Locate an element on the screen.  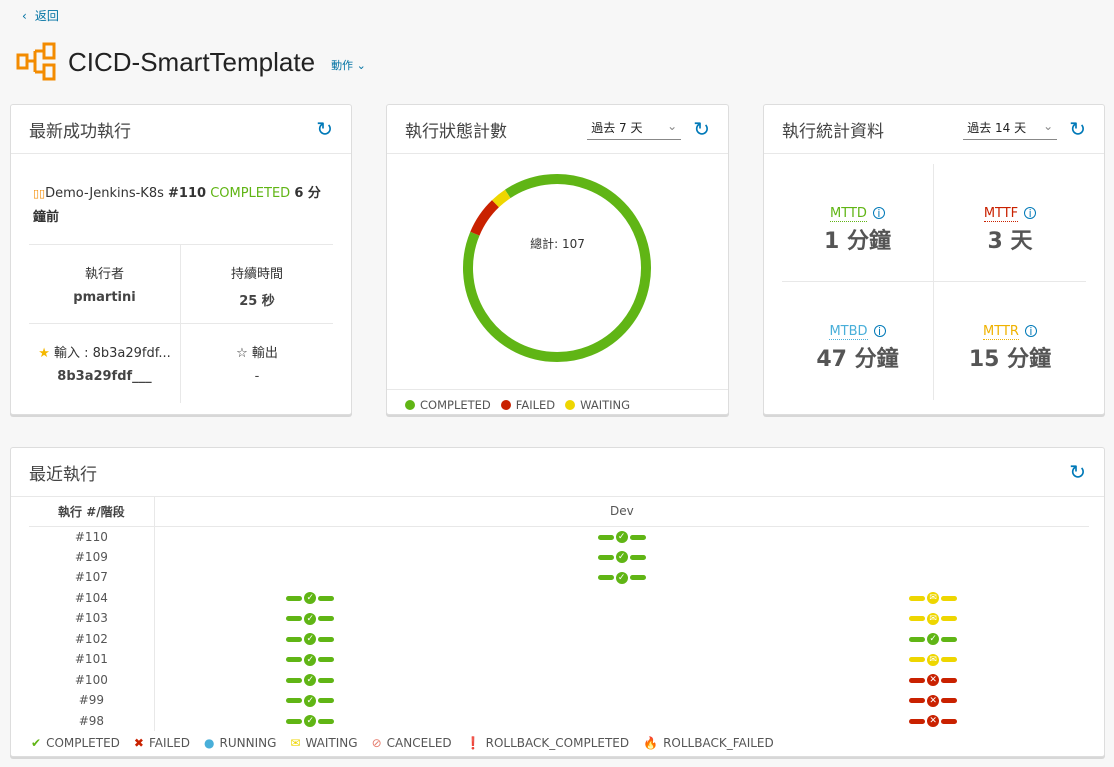
actions-dropdown: 動作 ⌄ is located at coordinates (348, 65).